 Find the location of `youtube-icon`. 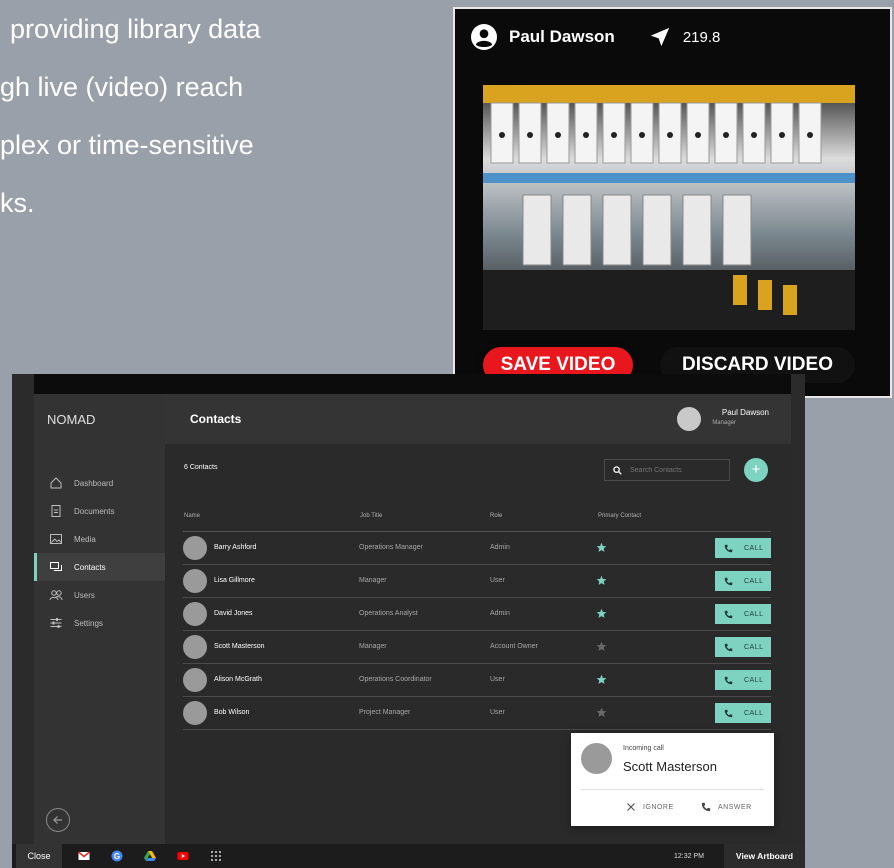

youtube-icon is located at coordinates (183, 856).